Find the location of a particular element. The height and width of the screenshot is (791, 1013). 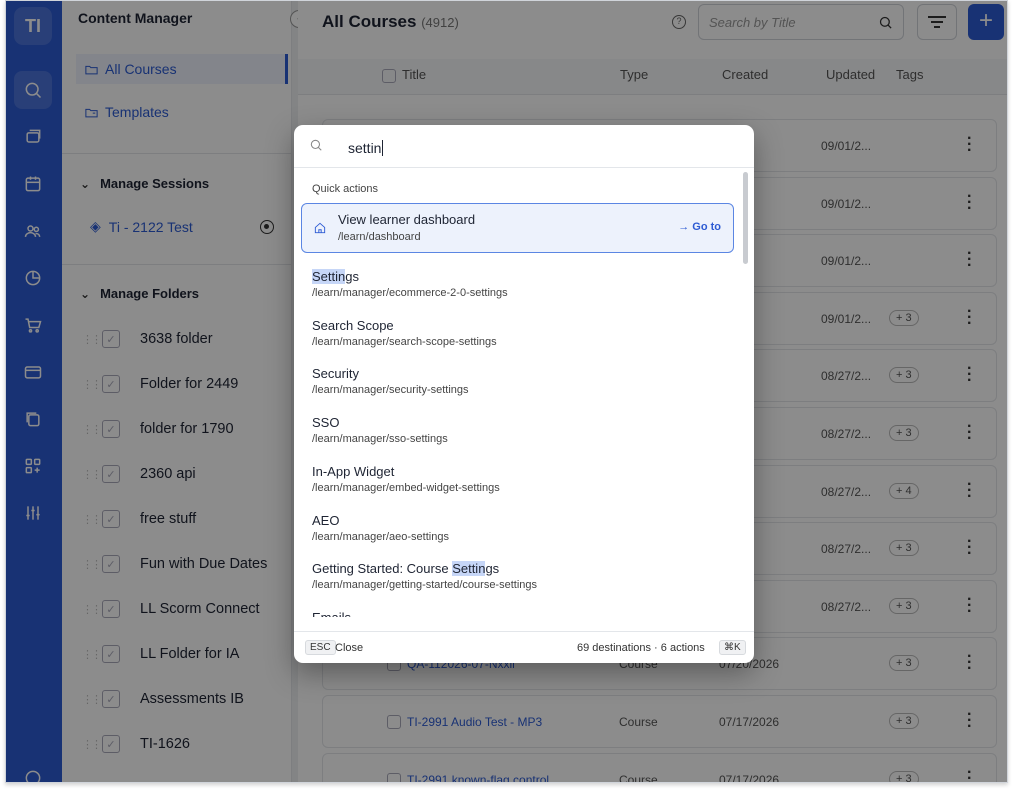

home-icon is located at coordinates (320, 228).